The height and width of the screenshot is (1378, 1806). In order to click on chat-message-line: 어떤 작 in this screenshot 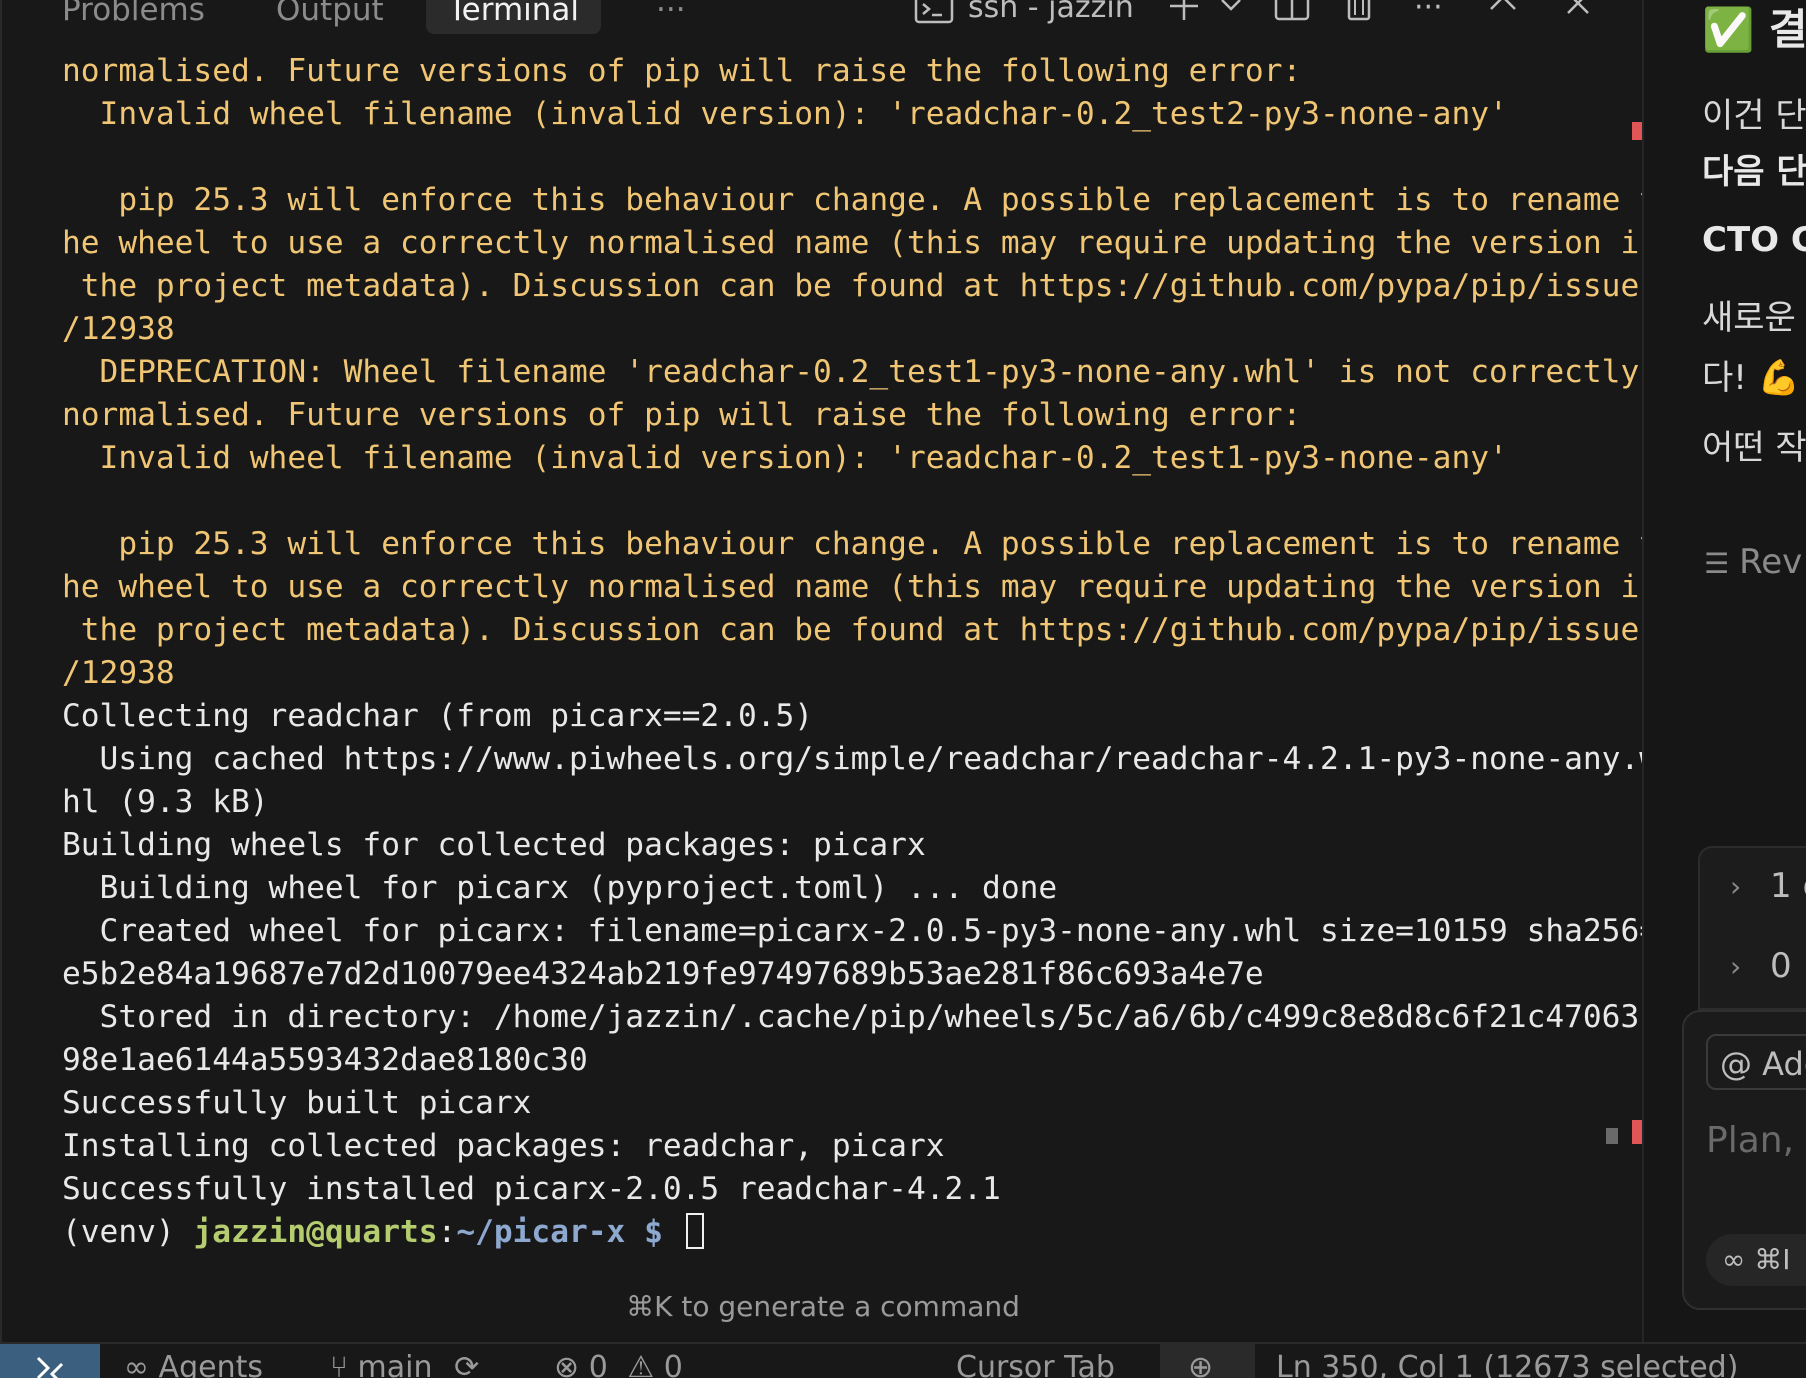, I will do `click(1754, 448)`.